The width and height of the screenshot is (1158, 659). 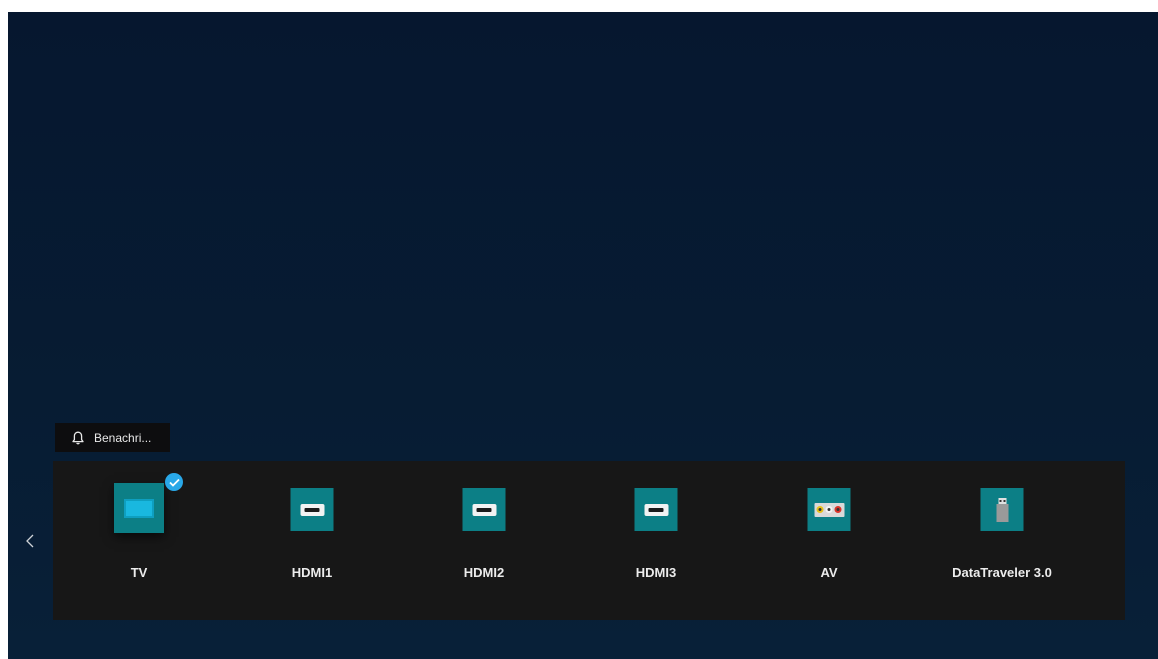 I want to click on chevron-left-icon, so click(x=30, y=541).